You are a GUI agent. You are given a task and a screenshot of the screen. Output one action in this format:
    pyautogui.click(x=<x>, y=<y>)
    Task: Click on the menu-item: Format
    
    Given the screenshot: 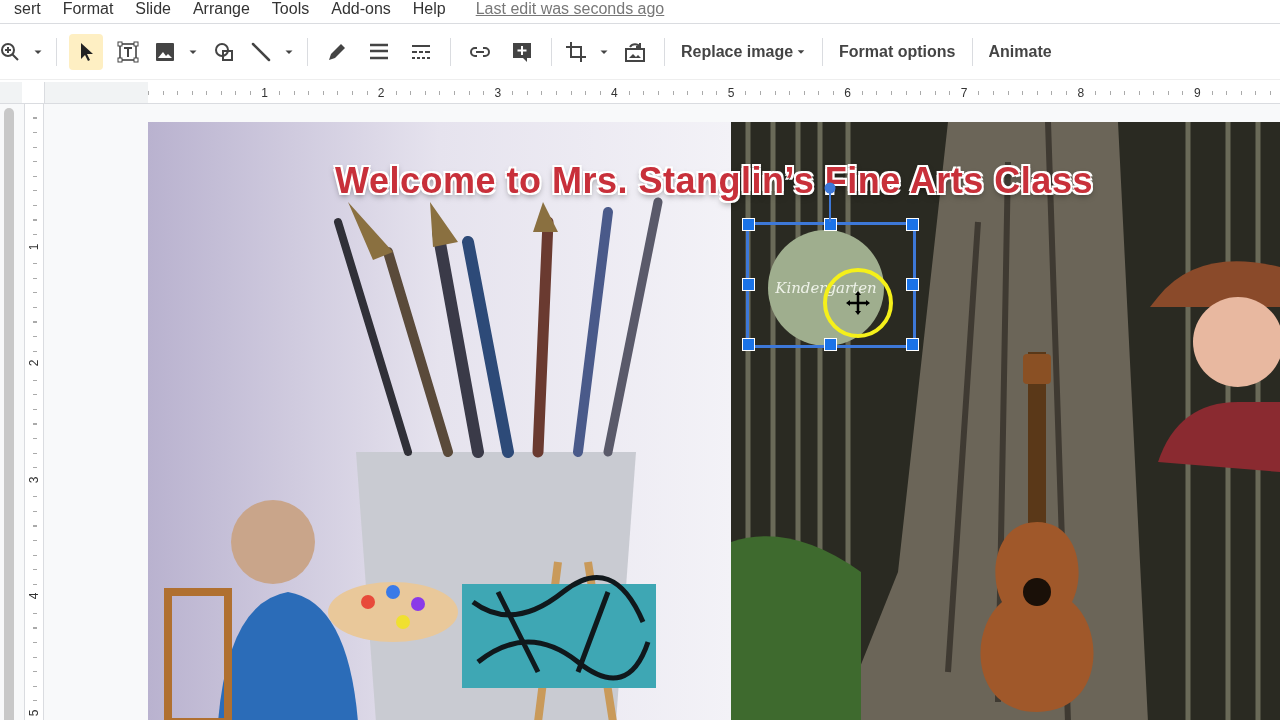 What is the action you would take?
    pyautogui.click(x=85, y=8)
    